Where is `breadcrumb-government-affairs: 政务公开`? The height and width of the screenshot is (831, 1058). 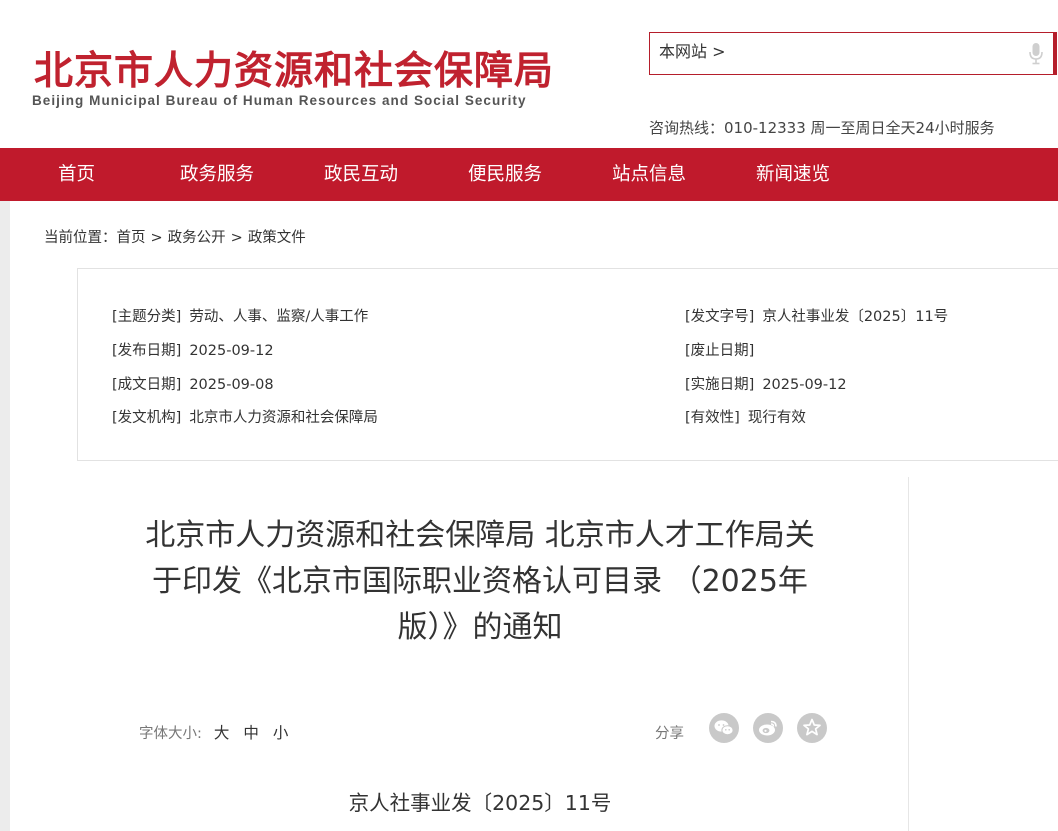 breadcrumb-government-affairs: 政务公开 is located at coordinates (197, 238).